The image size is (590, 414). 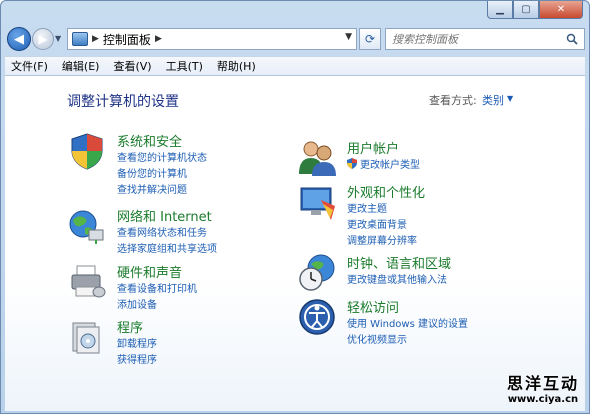 What do you see at coordinates (397, 278) in the screenshot?
I see `link-change-keyboard-input: 更改键盘或其他输入法` at bounding box center [397, 278].